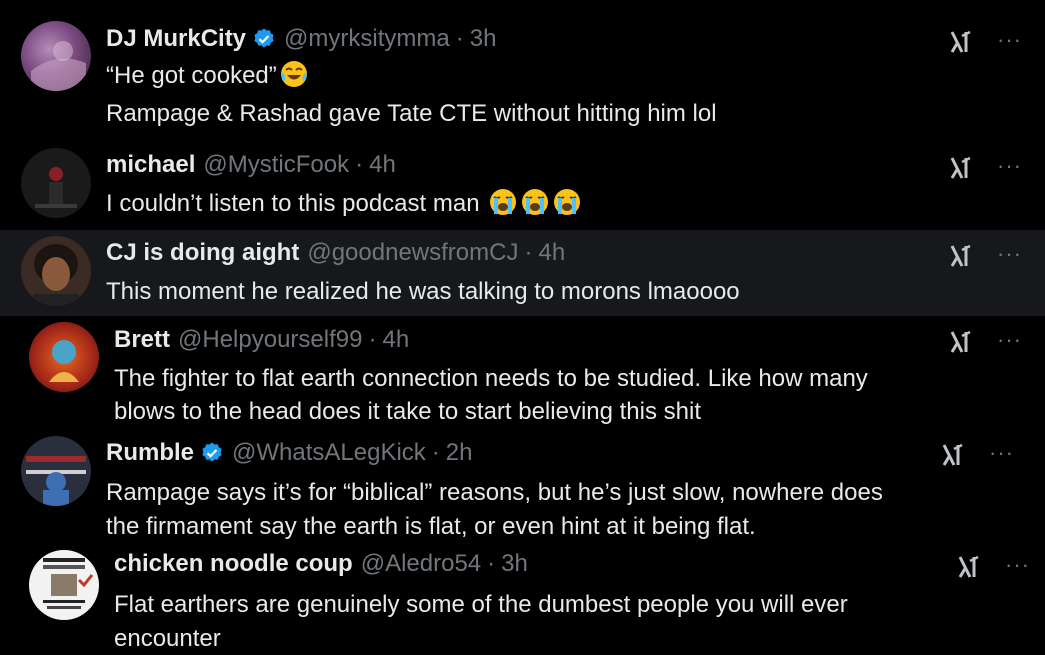  I want to click on reply-text-line: “He got cooked”, so click(207, 75).